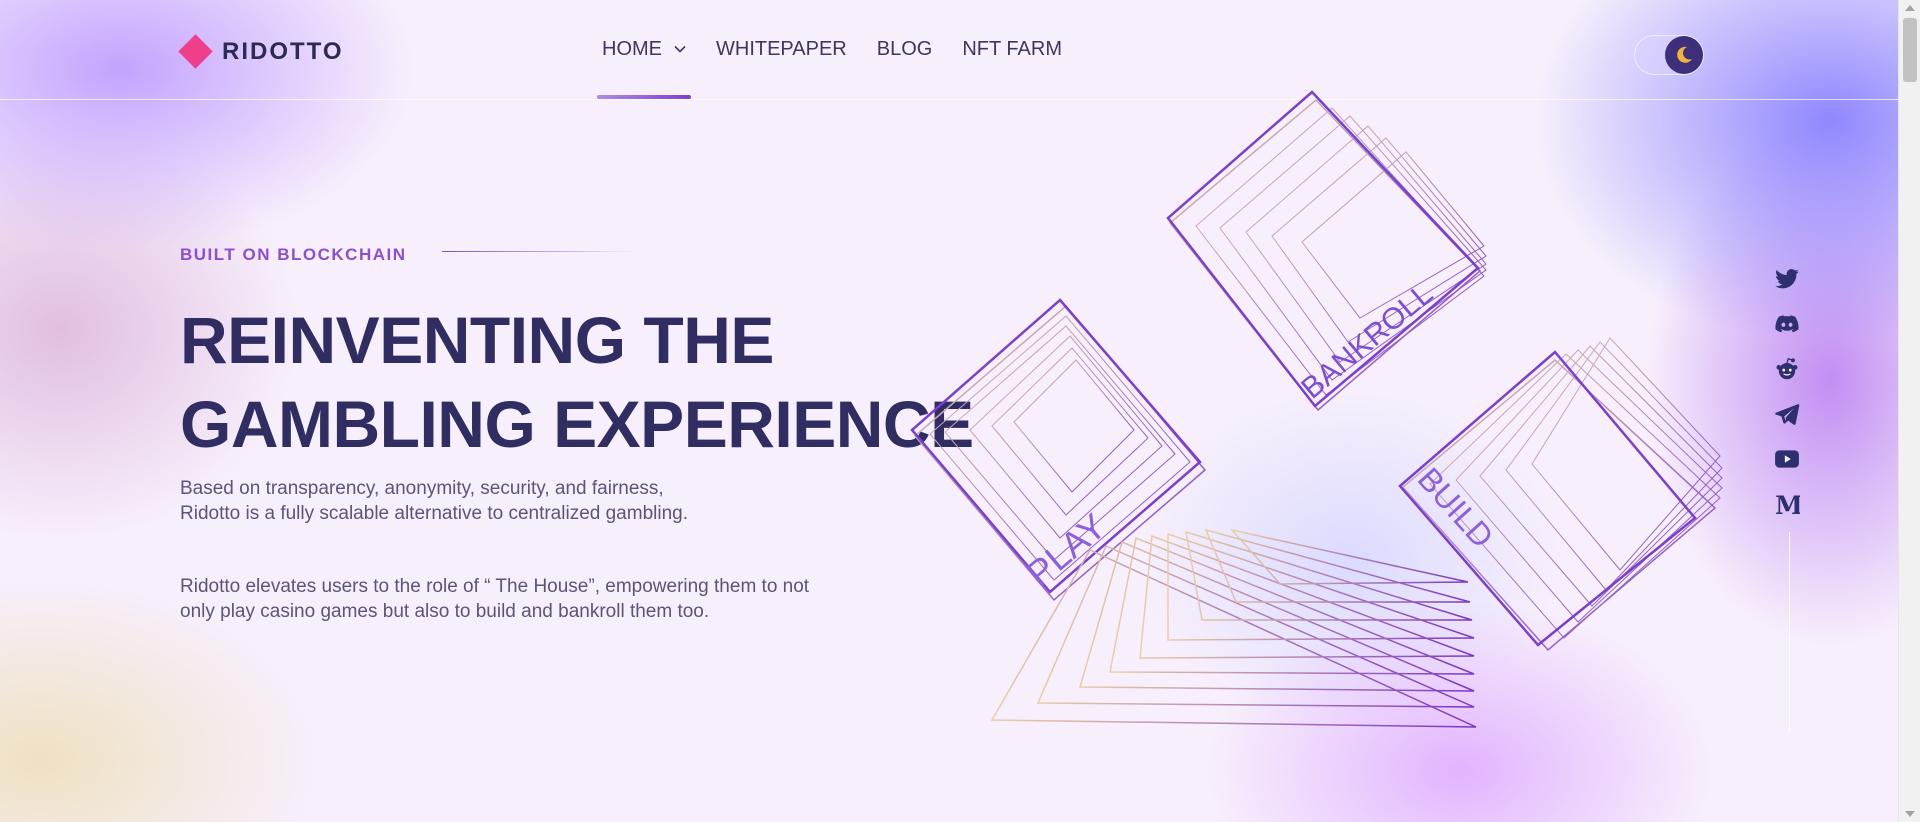 The width and height of the screenshot is (1920, 822). What do you see at coordinates (1456, 508) in the screenshot?
I see `build-label: BUILD` at bounding box center [1456, 508].